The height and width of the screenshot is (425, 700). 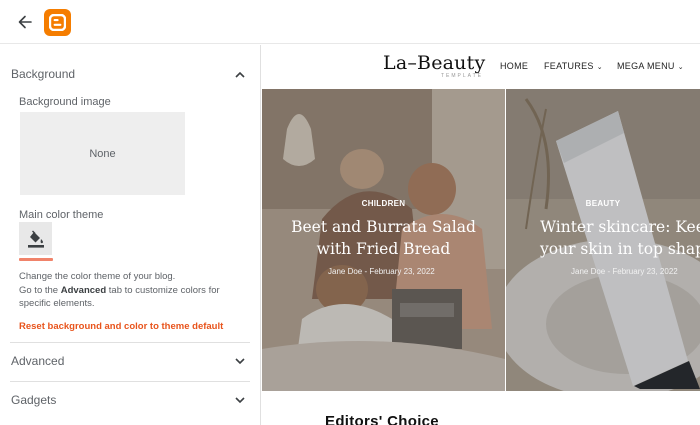 What do you see at coordinates (603, 203) in the screenshot?
I see `post-category: BEAUTY` at bounding box center [603, 203].